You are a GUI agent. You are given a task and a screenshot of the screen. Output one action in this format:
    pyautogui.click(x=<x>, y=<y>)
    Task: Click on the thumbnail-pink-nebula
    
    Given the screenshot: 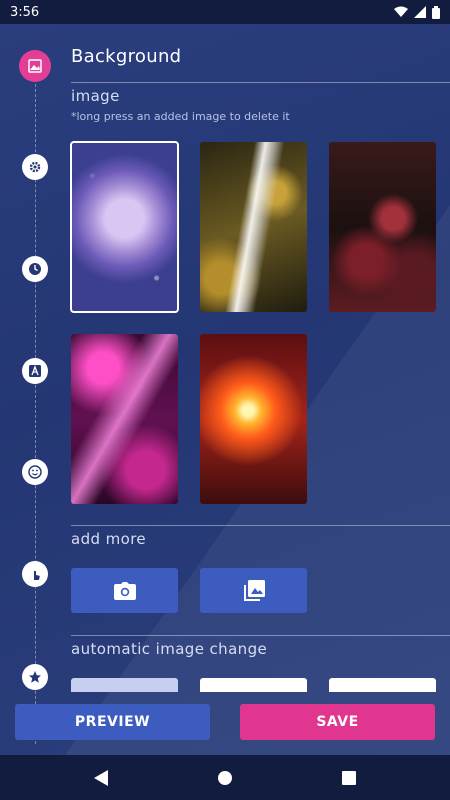 What is the action you would take?
    pyautogui.click(x=124, y=419)
    